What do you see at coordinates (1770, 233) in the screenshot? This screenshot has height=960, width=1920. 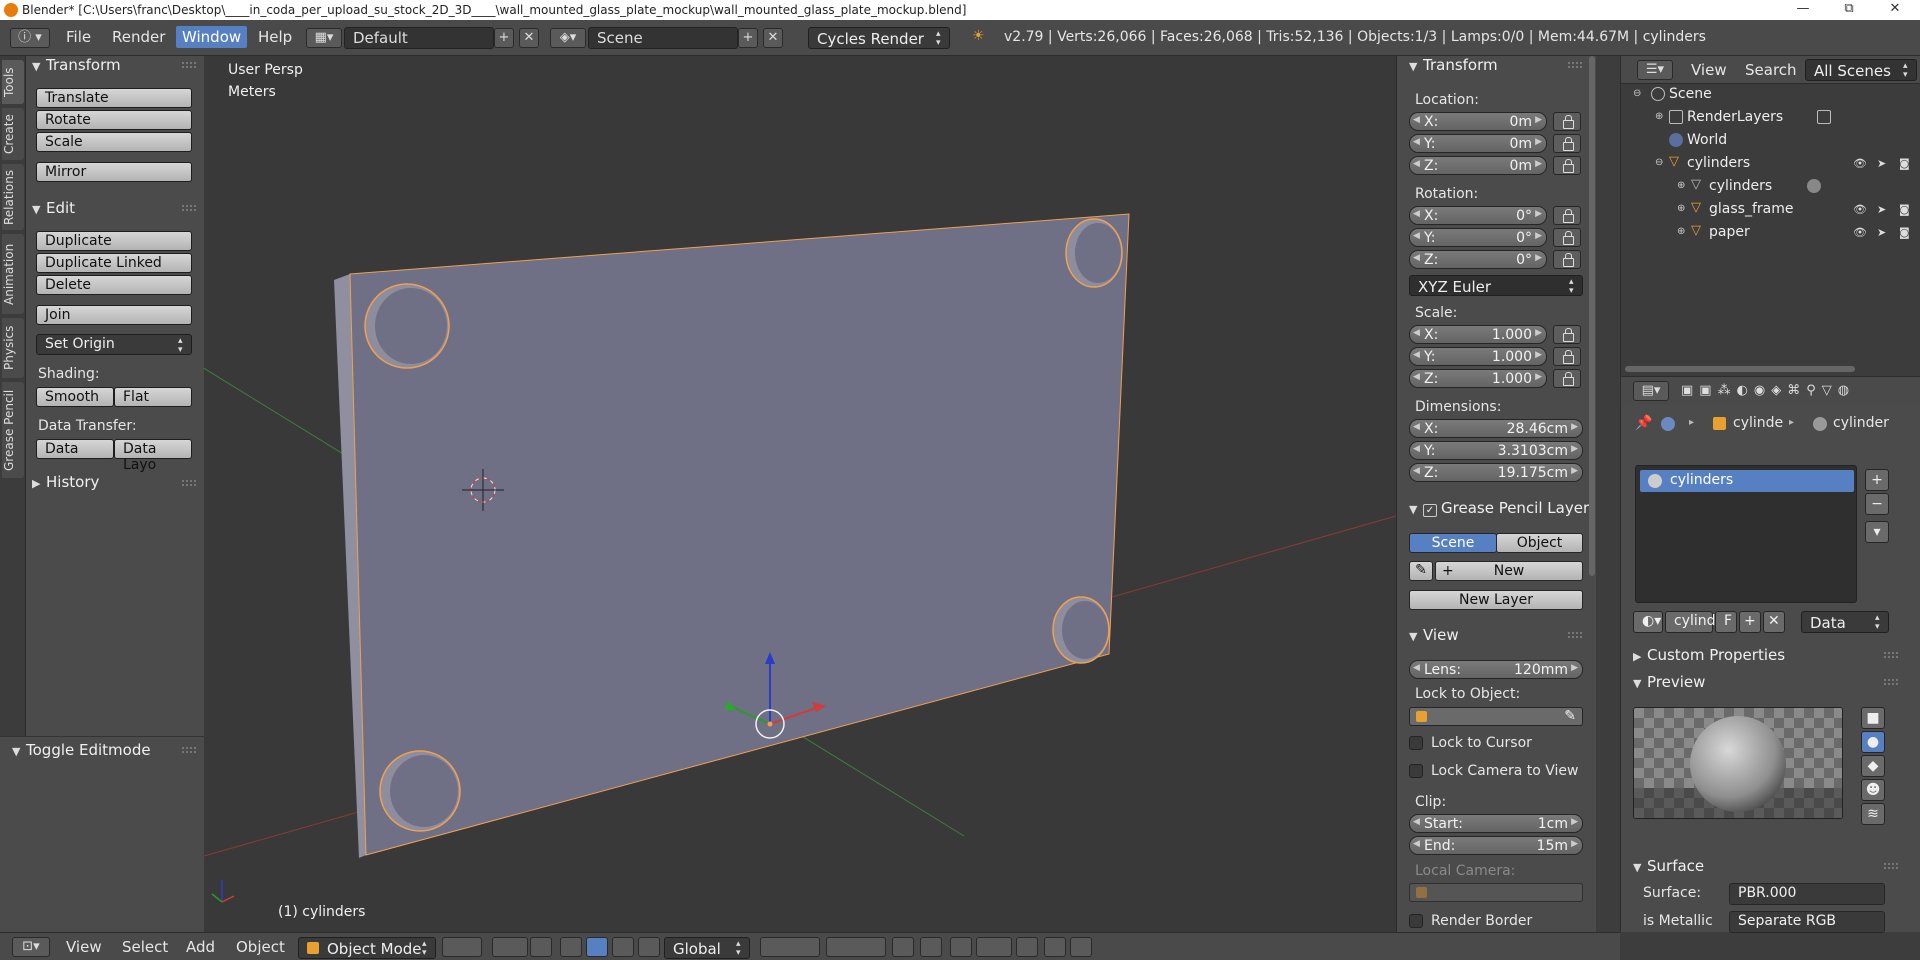 I see `outliner-row: ⊕ ▽ paper 👁 ➤ ◙` at bounding box center [1770, 233].